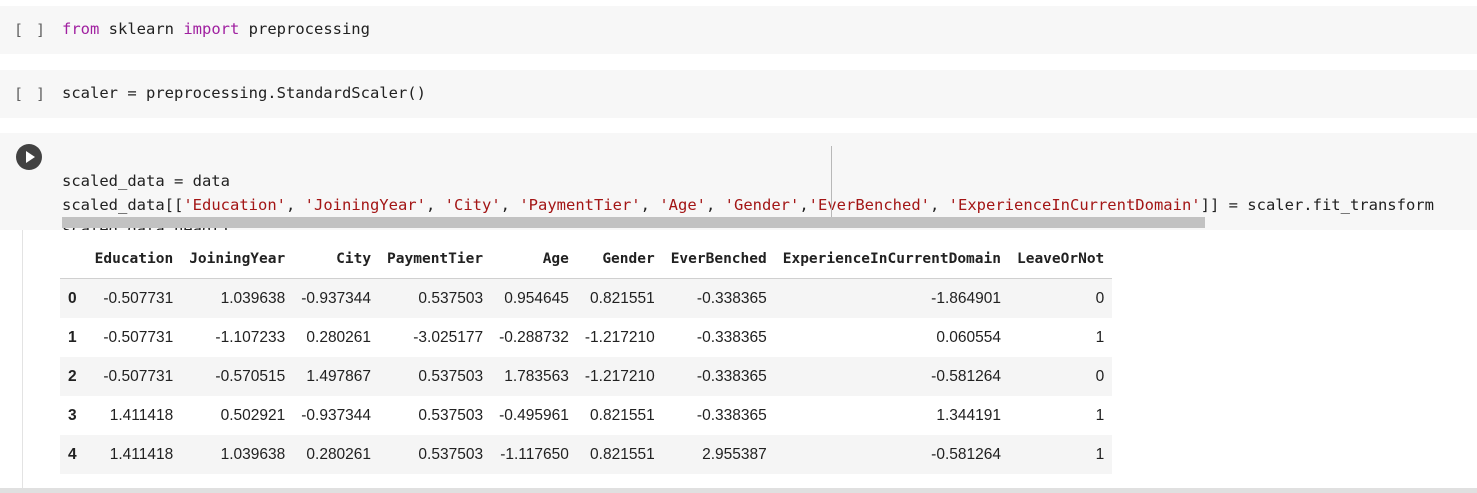 This screenshot has height=493, width=1477. I want to click on code-line: scaled_data = data, so click(146, 181).